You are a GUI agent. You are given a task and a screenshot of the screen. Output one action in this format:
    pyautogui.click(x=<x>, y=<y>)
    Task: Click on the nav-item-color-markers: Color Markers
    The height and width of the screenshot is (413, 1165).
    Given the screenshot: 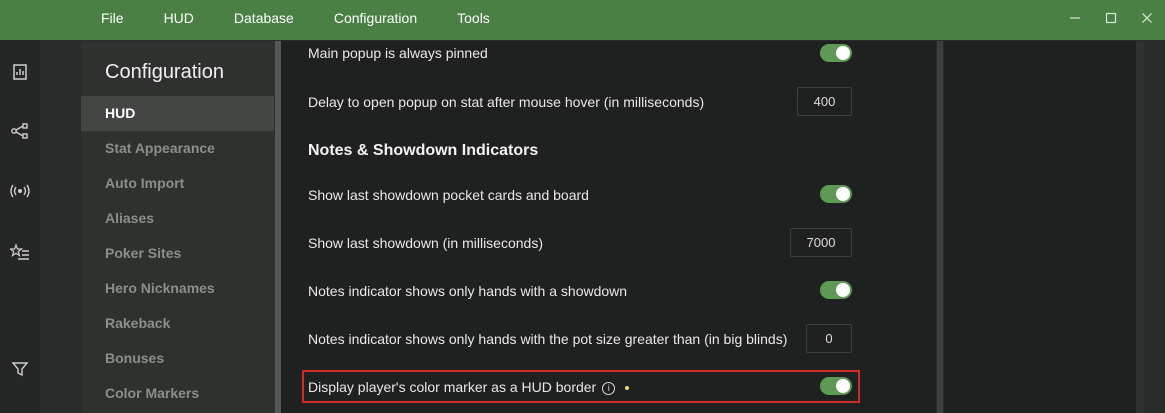 What is the action you would take?
    pyautogui.click(x=177, y=393)
    